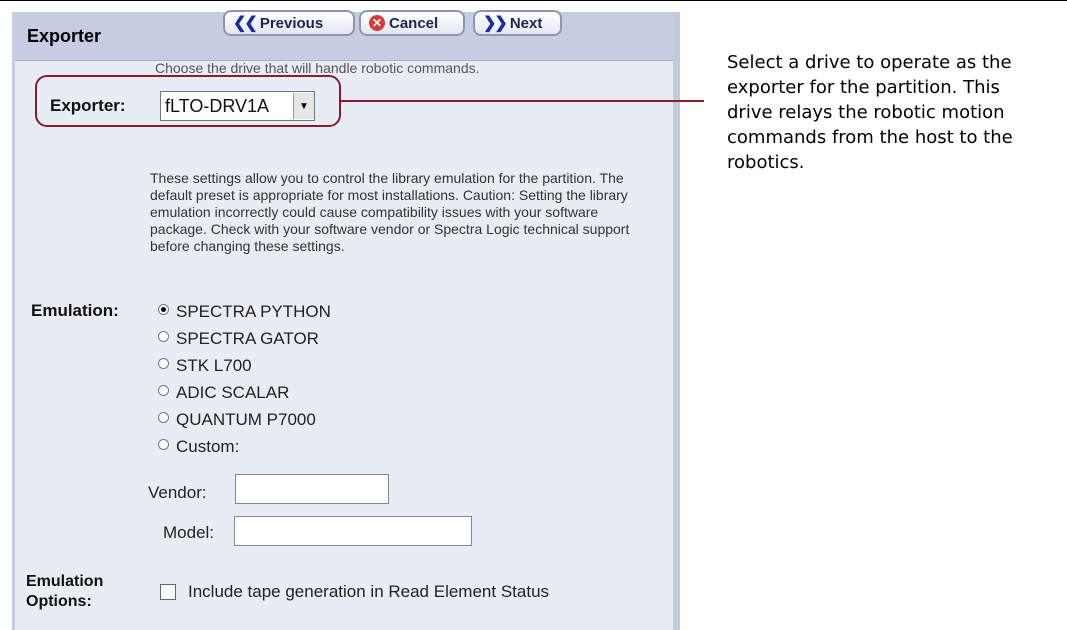  Describe the element at coordinates (253, 311) in the screenshot. I see `radio-label: SPECTRA PYTHON` at that location.